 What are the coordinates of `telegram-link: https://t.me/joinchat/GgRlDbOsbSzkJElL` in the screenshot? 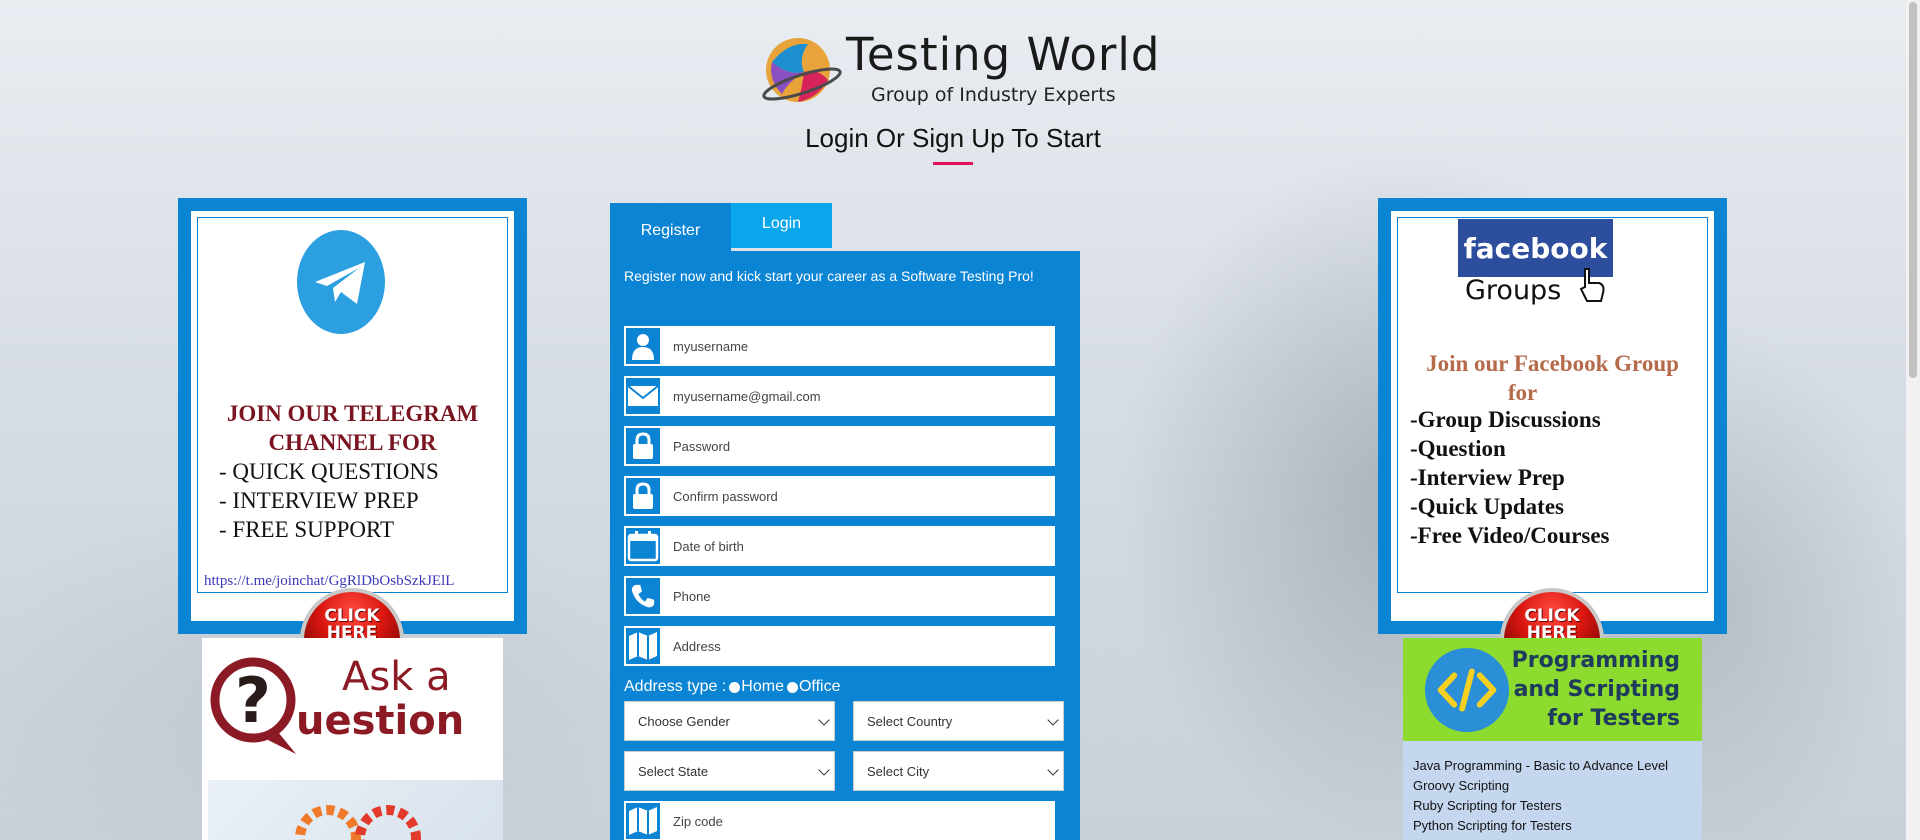 It's located at (329, 581).